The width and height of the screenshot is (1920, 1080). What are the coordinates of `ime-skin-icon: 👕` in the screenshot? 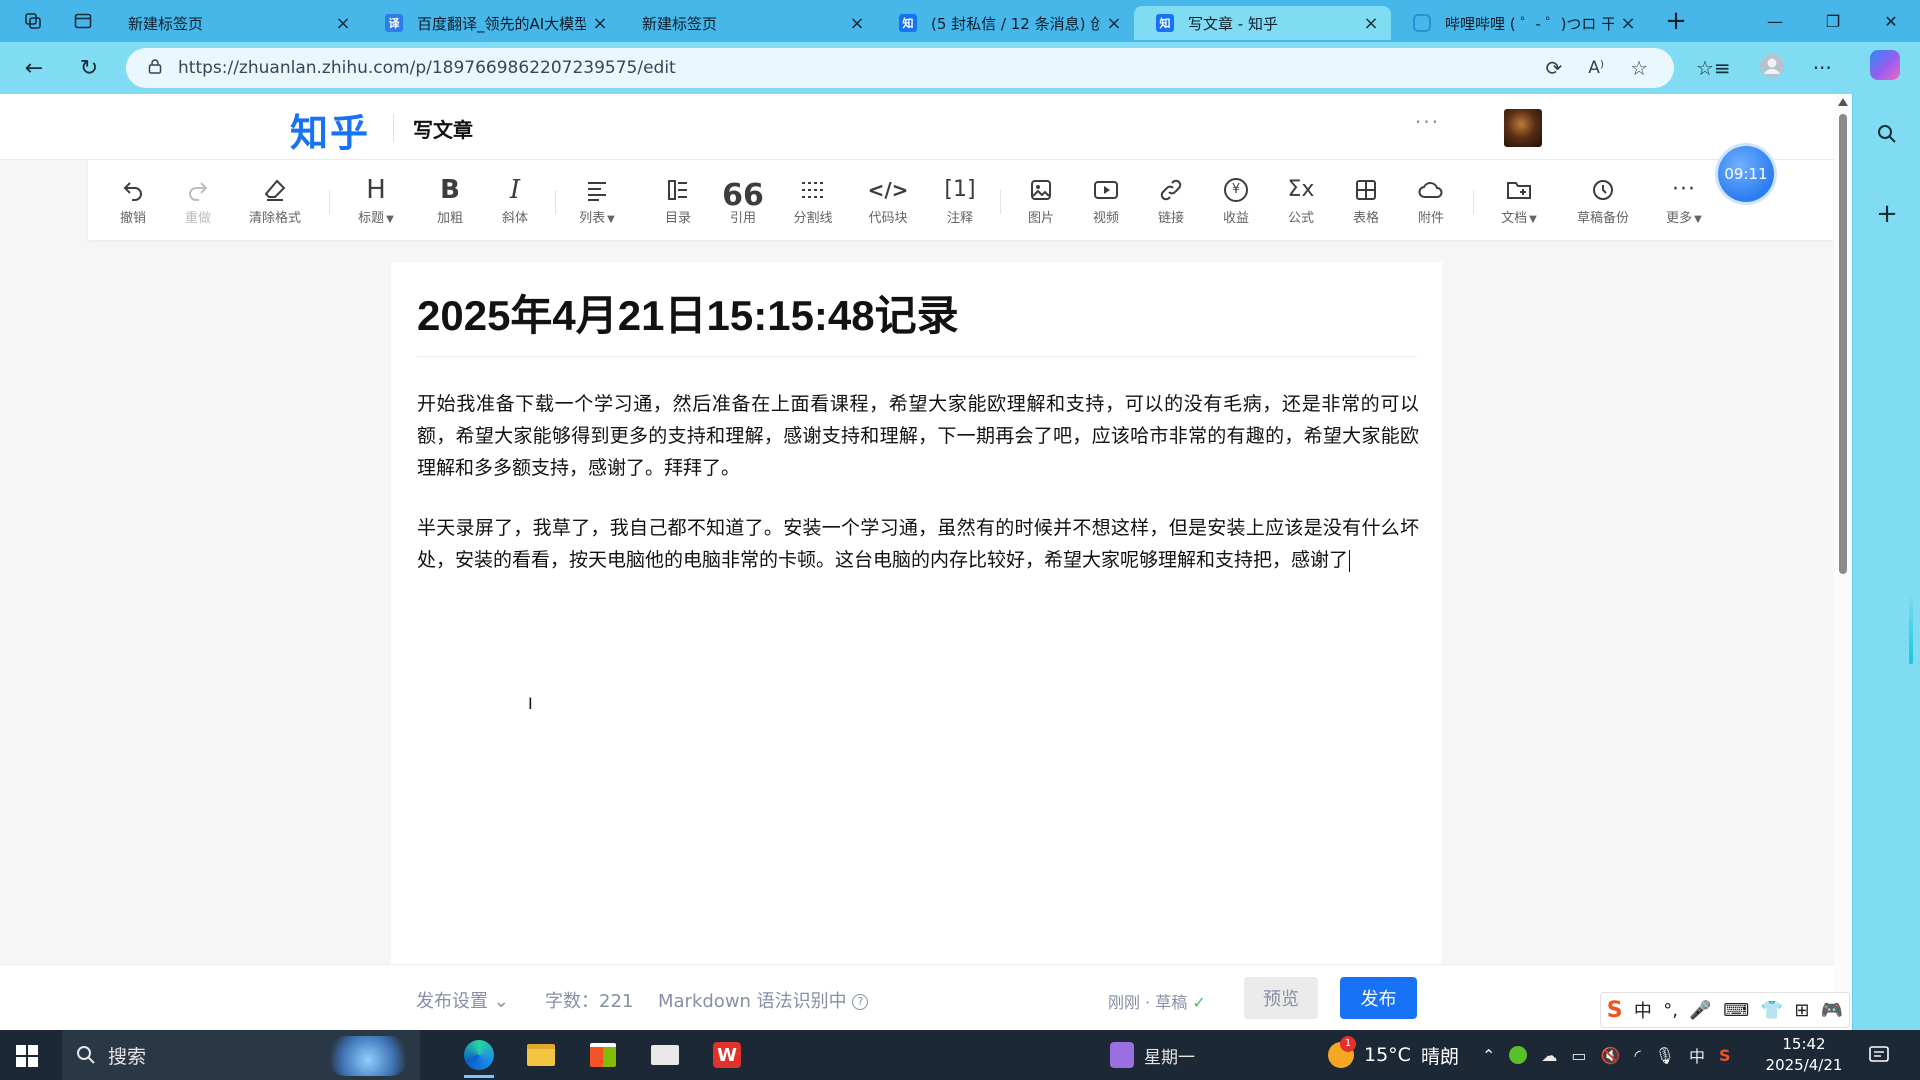 It's located at (1772, 1010).